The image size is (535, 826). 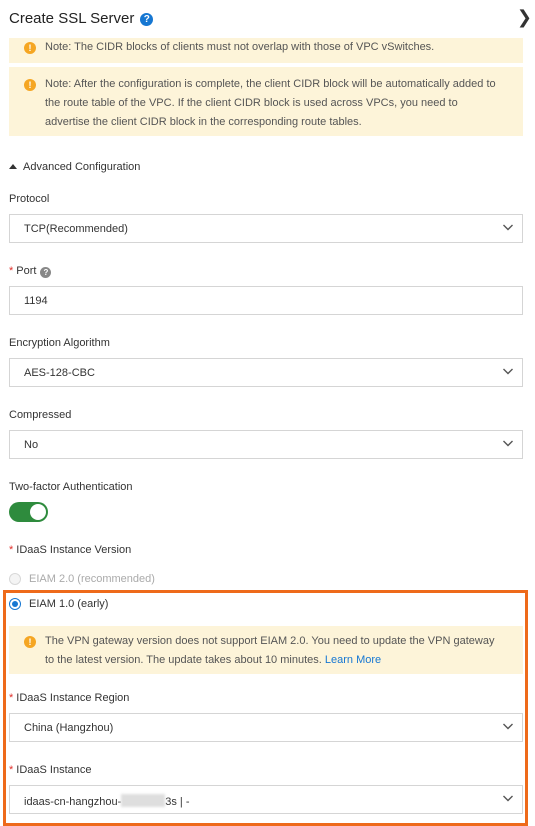 What do you see at coordinates (74, 550) in the screenshot?
I see `idaas-version-label-text: IDaaS Instance Version` at bounding box center [74, 550].